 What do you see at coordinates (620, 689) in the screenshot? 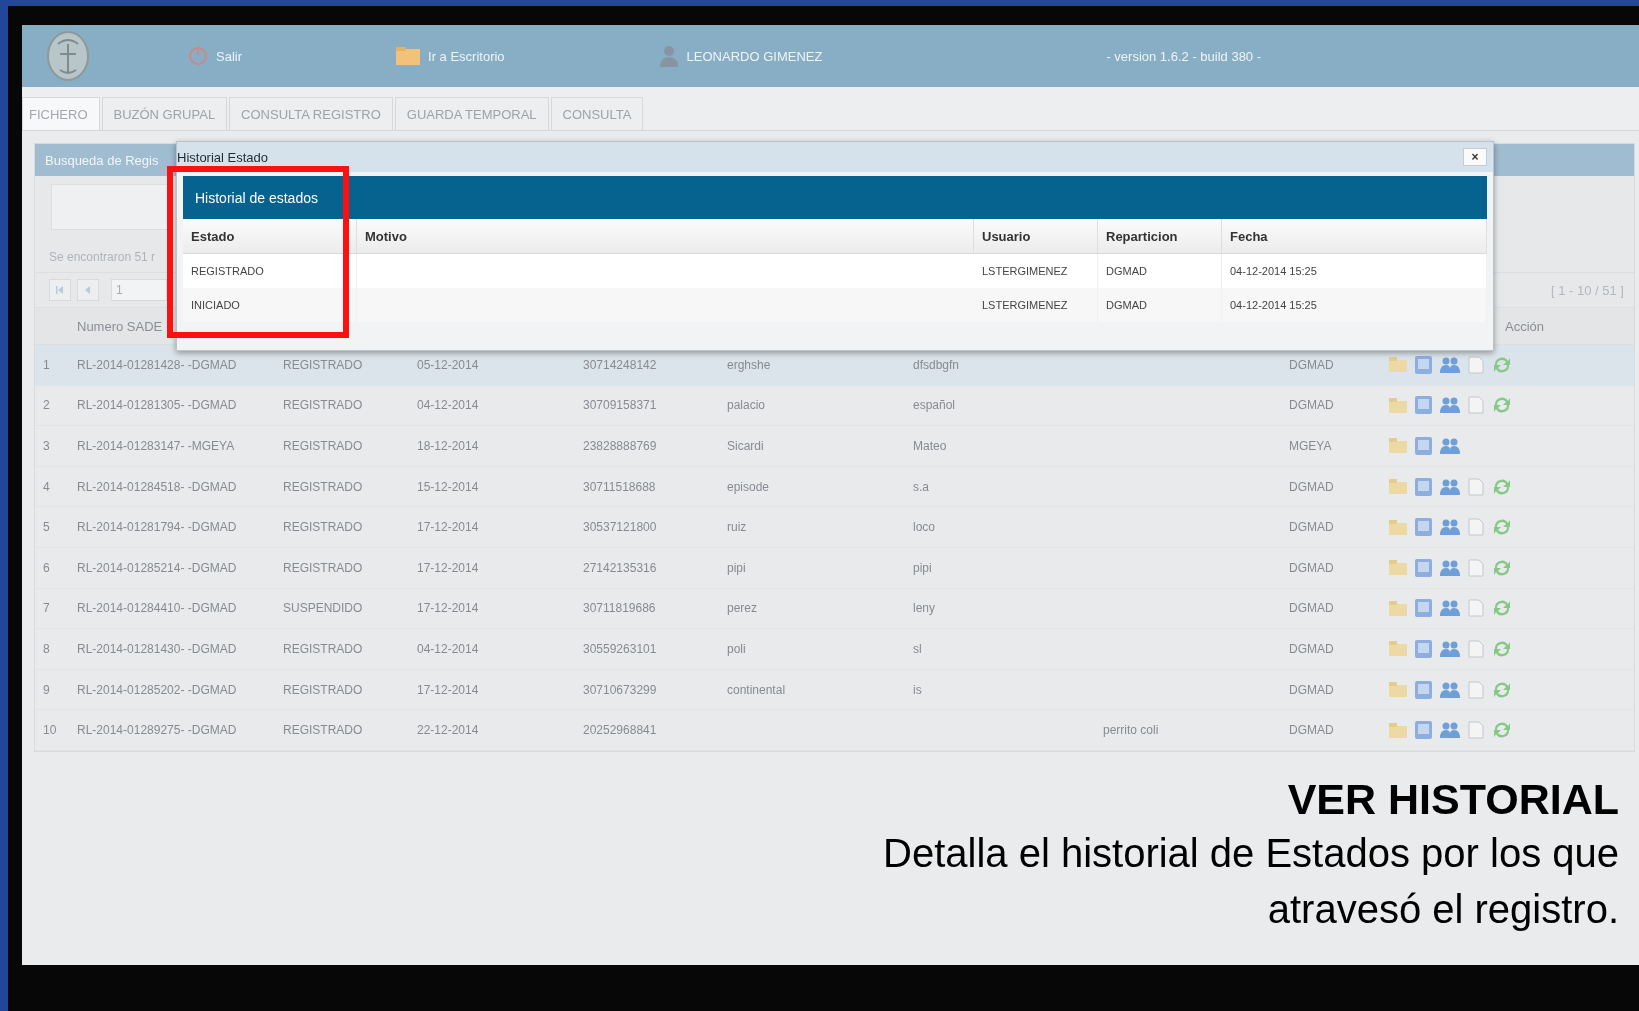
I see `table-cell-text: 30710673299` at bounding box center [620, 689].